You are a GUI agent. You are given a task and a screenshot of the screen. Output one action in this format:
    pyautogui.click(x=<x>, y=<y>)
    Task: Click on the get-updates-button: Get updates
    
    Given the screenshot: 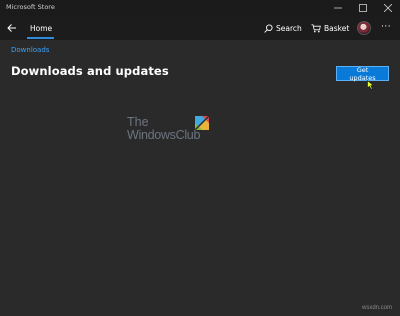 What is the action you would take?
    pyautogui.click(x=362, y=74)
    